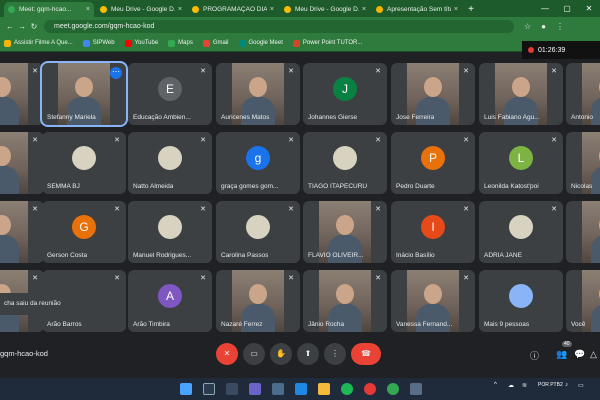  What do you see at coordinates (151, 324) in the screenshot?
I see `participant-name: Arão Timbira` at bounding box center [151, 324].